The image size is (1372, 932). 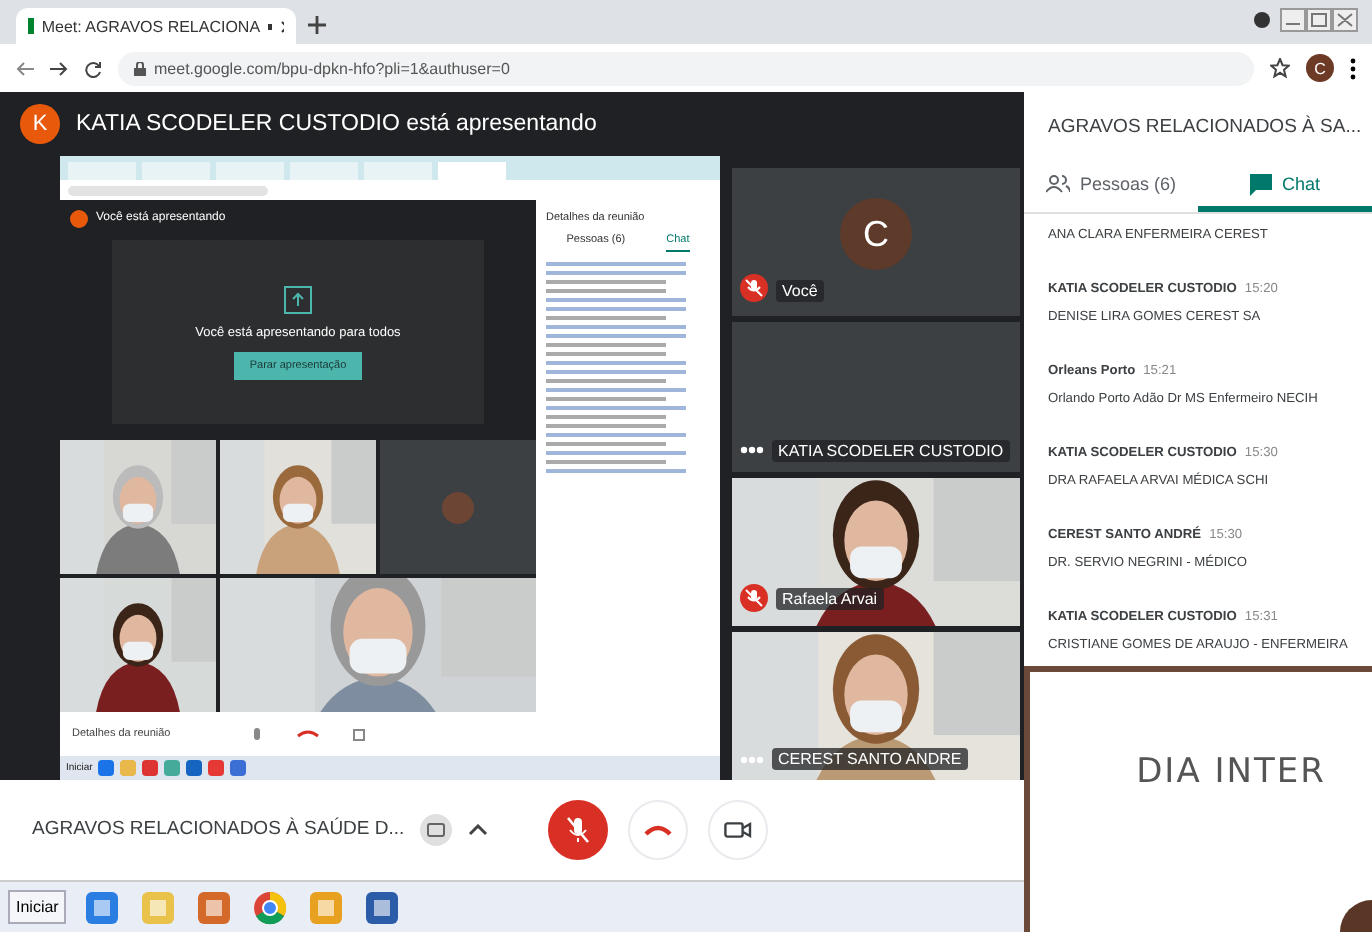 I want to click on address-bar: meet.google.com/bpu-dpkn-hfo?pli=1&authuser=0, so click(x=686, y=68).